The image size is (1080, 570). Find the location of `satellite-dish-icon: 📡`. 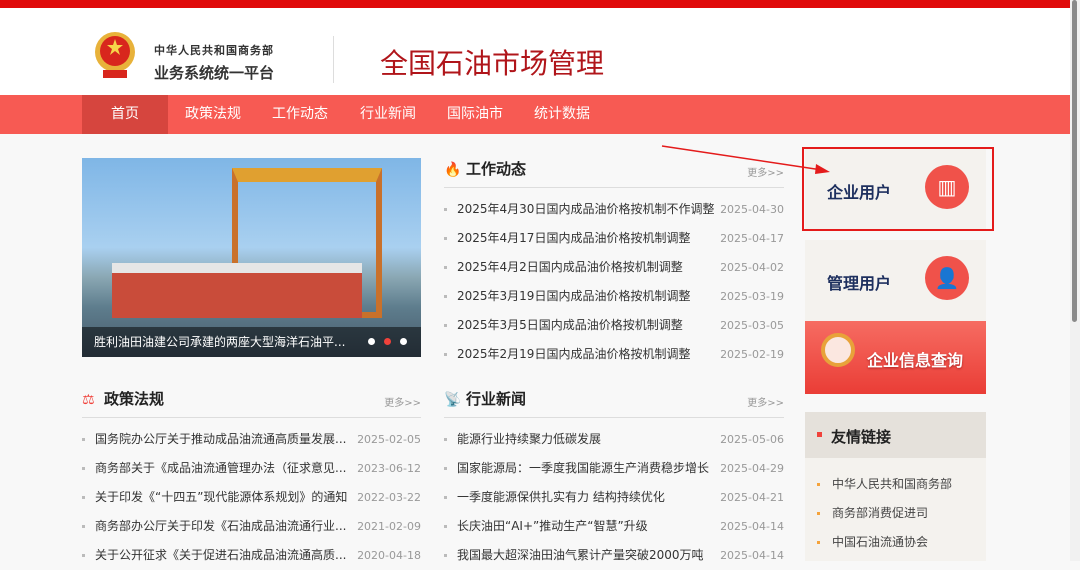

satellite-dish-icon: 📡 is located at coordinates (453, 400).